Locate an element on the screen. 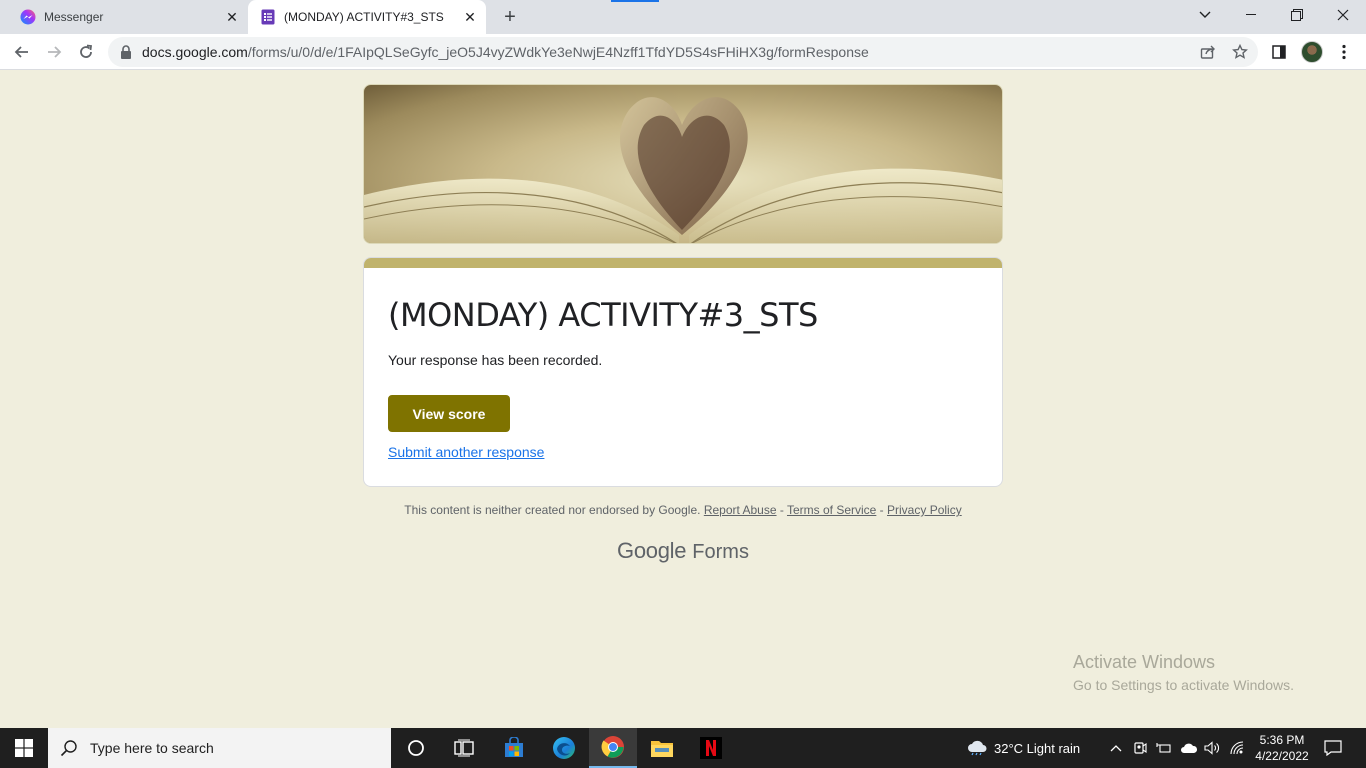 This screenshot has height=768, width=1366. form-header-image is located at coordinates (683, 164).